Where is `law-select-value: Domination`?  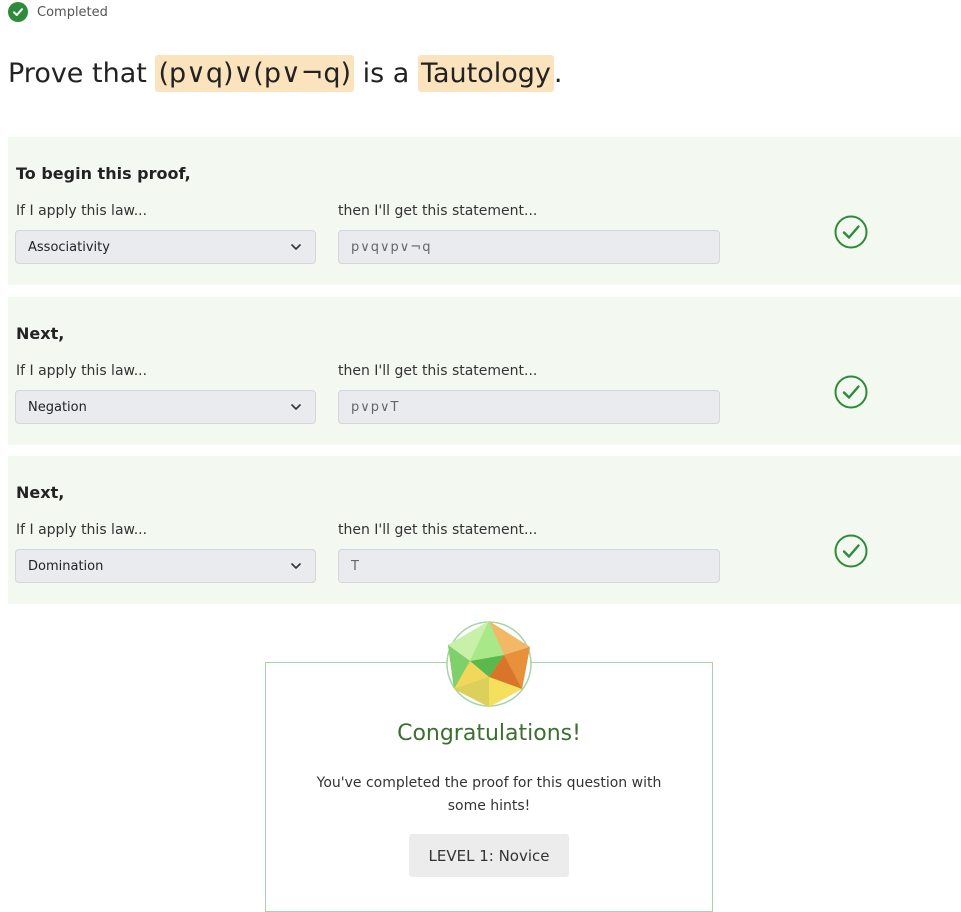 law-select-value: Domination is located at coordinates (66, 566).